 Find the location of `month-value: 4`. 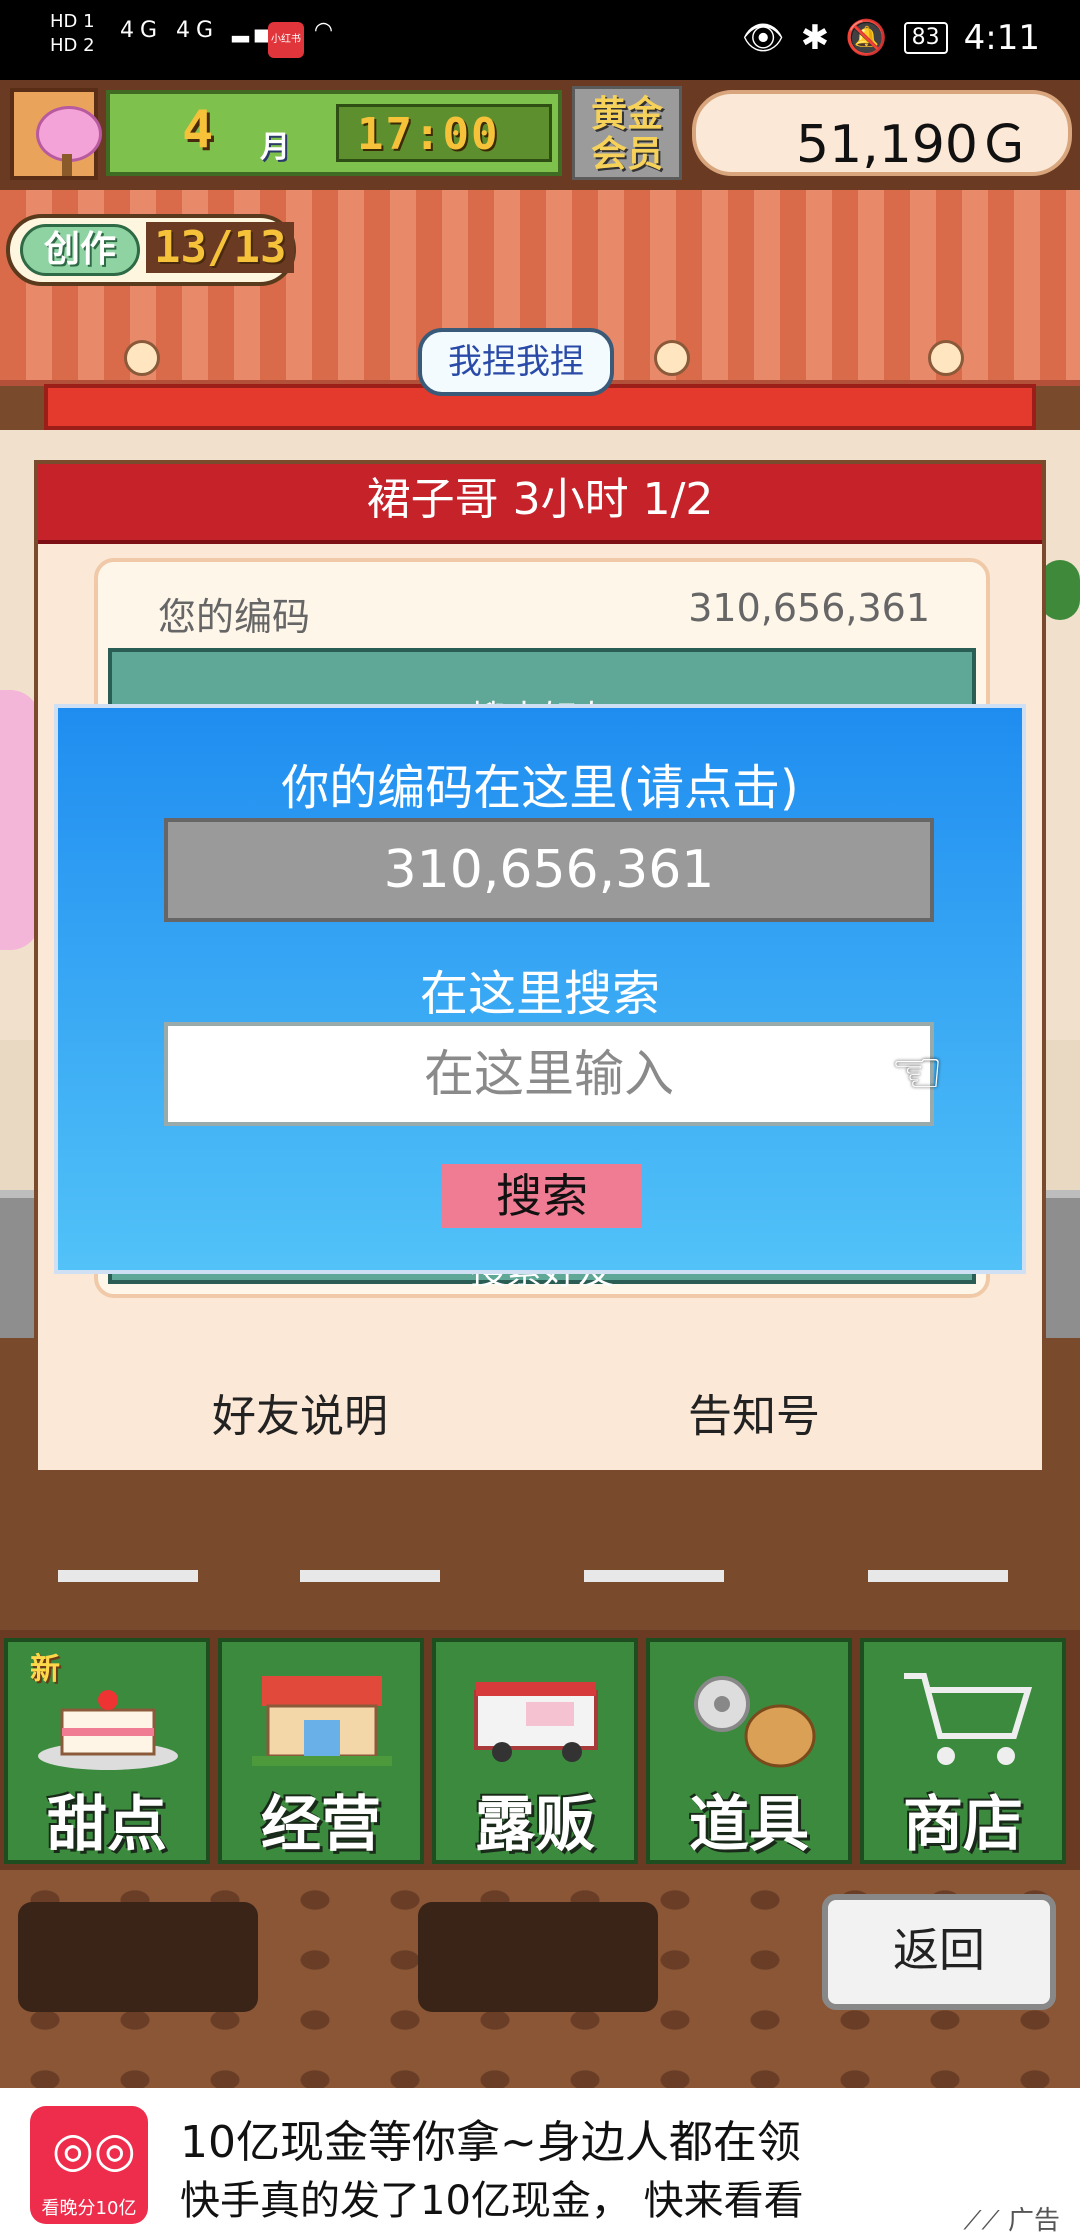

month-value: 4 is located at coordinates (198, 130).